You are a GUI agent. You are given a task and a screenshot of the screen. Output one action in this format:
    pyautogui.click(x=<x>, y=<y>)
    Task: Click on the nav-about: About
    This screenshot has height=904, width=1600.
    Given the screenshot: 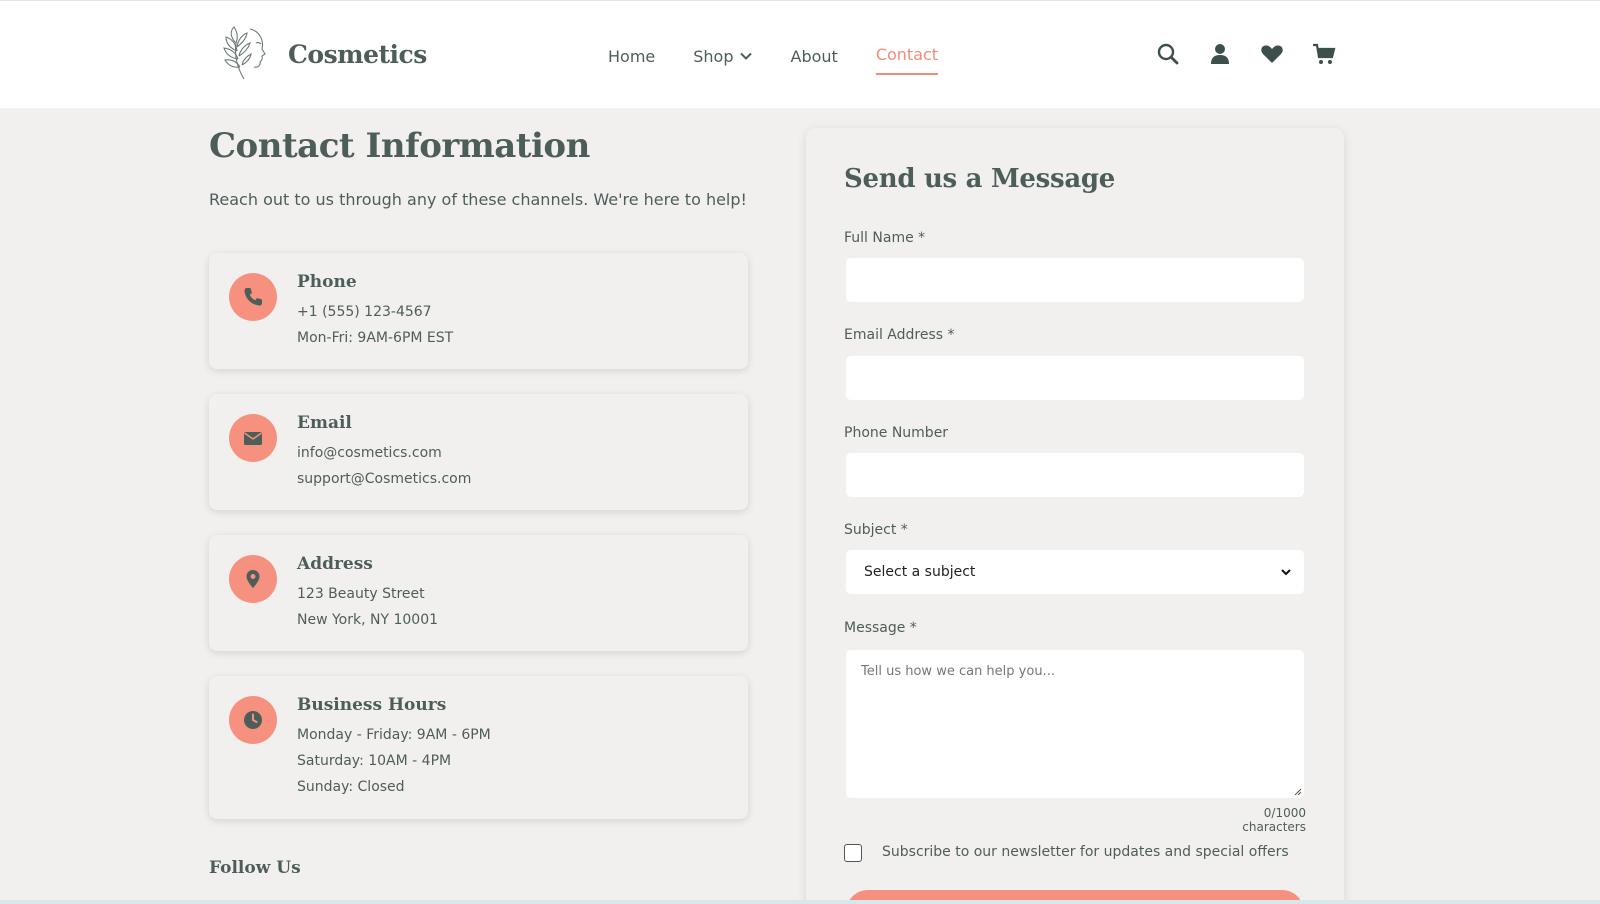 What is the action you would take?
    pyautogui.click(x=814, y=56)
    